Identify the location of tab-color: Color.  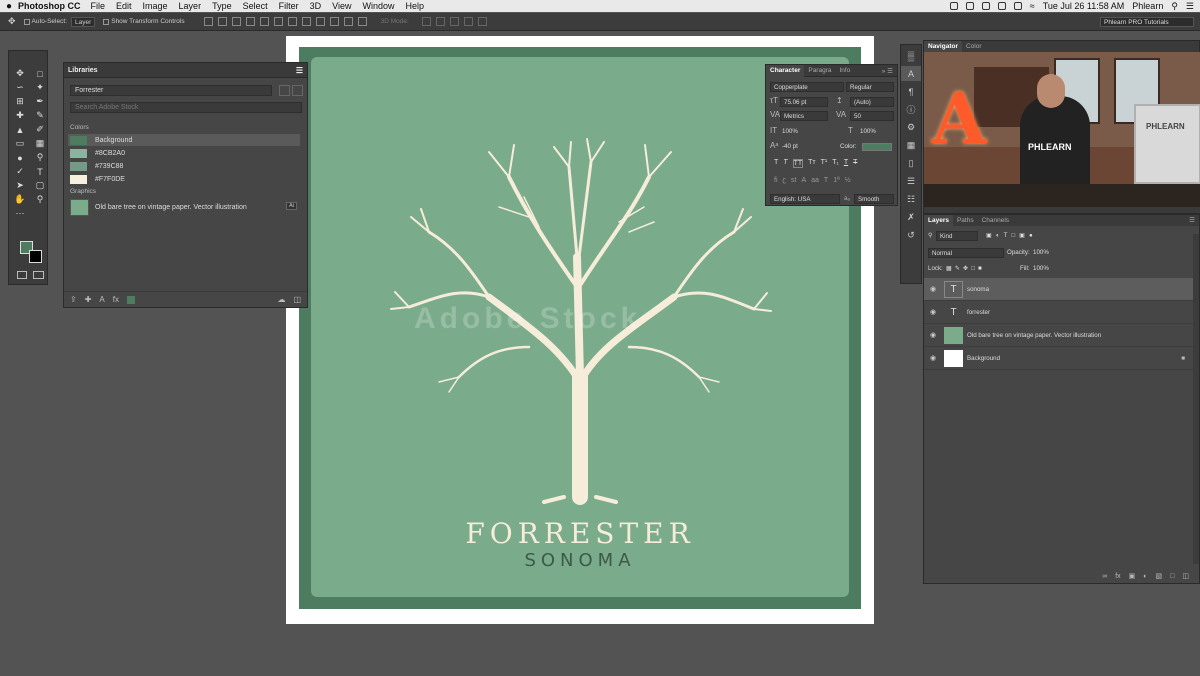
(974, 46).